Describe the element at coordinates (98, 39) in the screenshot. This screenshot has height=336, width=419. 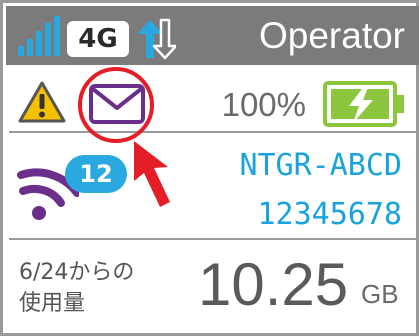
I see `network-type-badge: 4G` at that location.